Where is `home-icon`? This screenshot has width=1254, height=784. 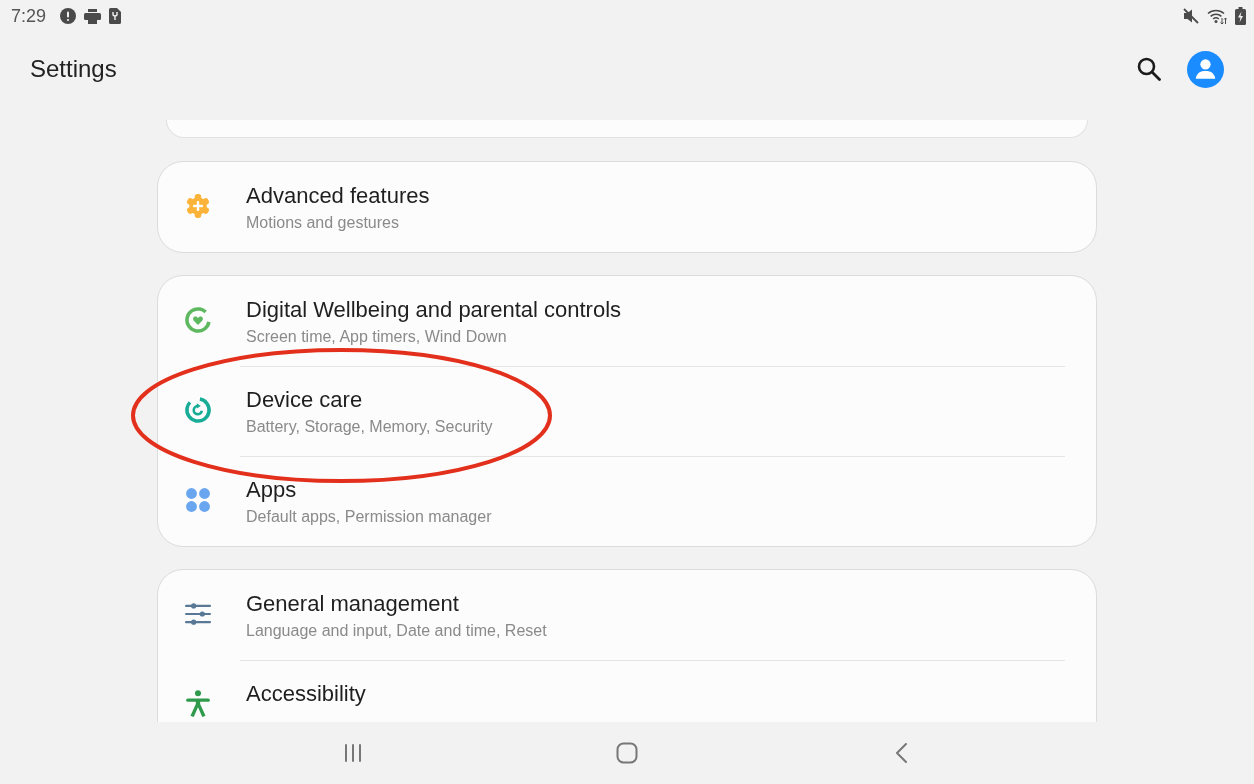 home-icon is located at coordinates (627, 753).